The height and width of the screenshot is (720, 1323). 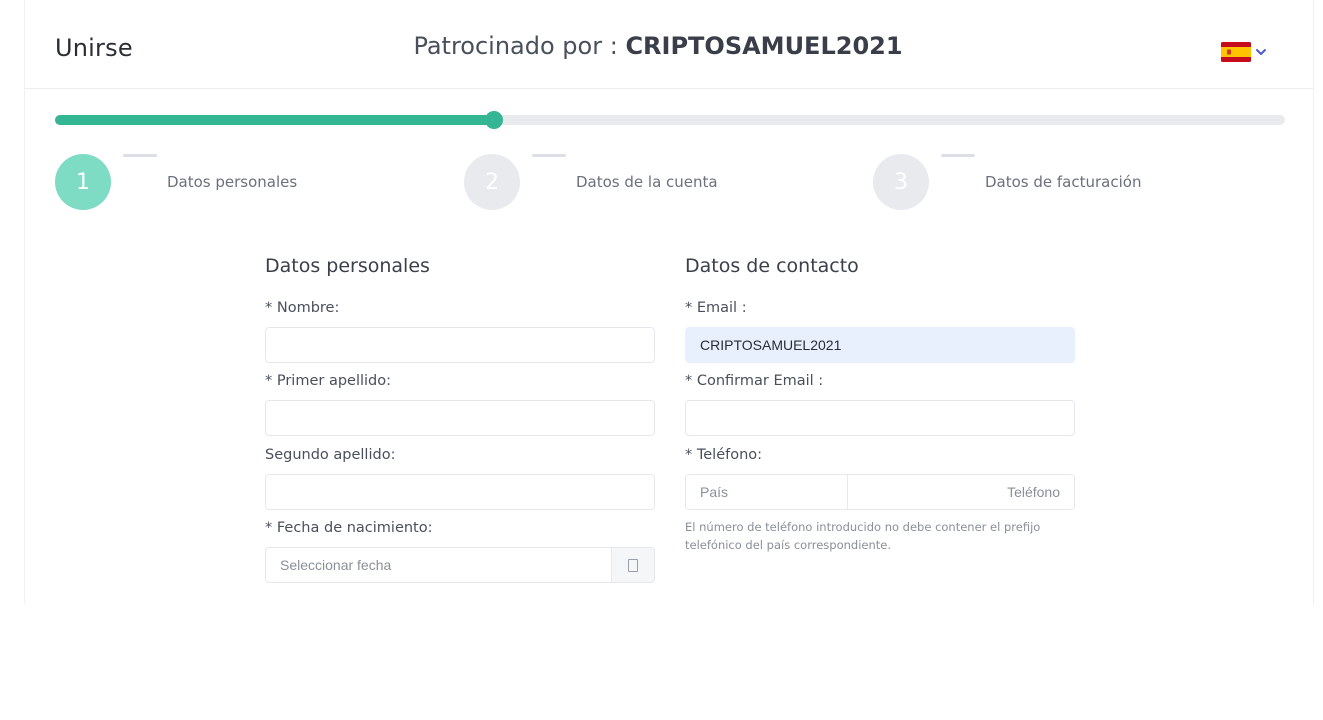 I want to click on step-number: 3, so click(x=901, y=182).